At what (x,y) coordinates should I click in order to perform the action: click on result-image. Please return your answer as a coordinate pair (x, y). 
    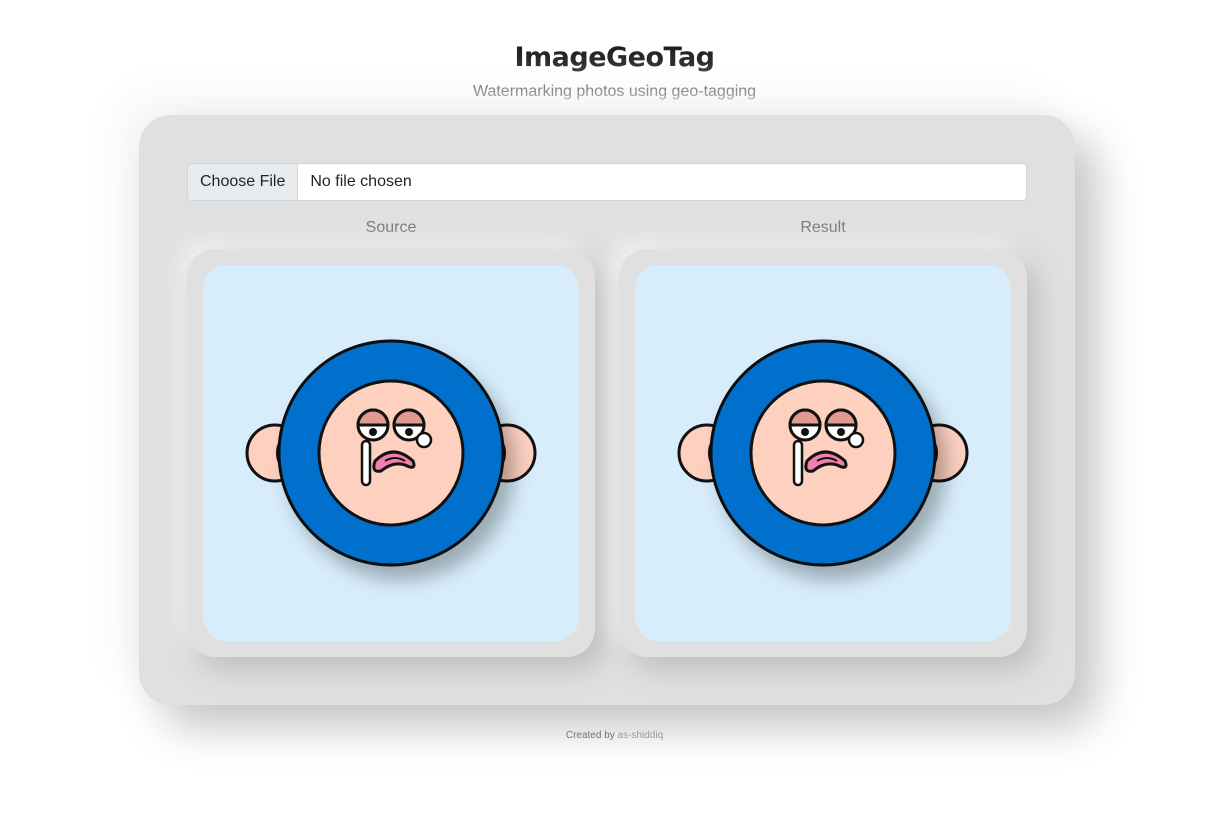
    Looking at the image, I should click on (823, 453).